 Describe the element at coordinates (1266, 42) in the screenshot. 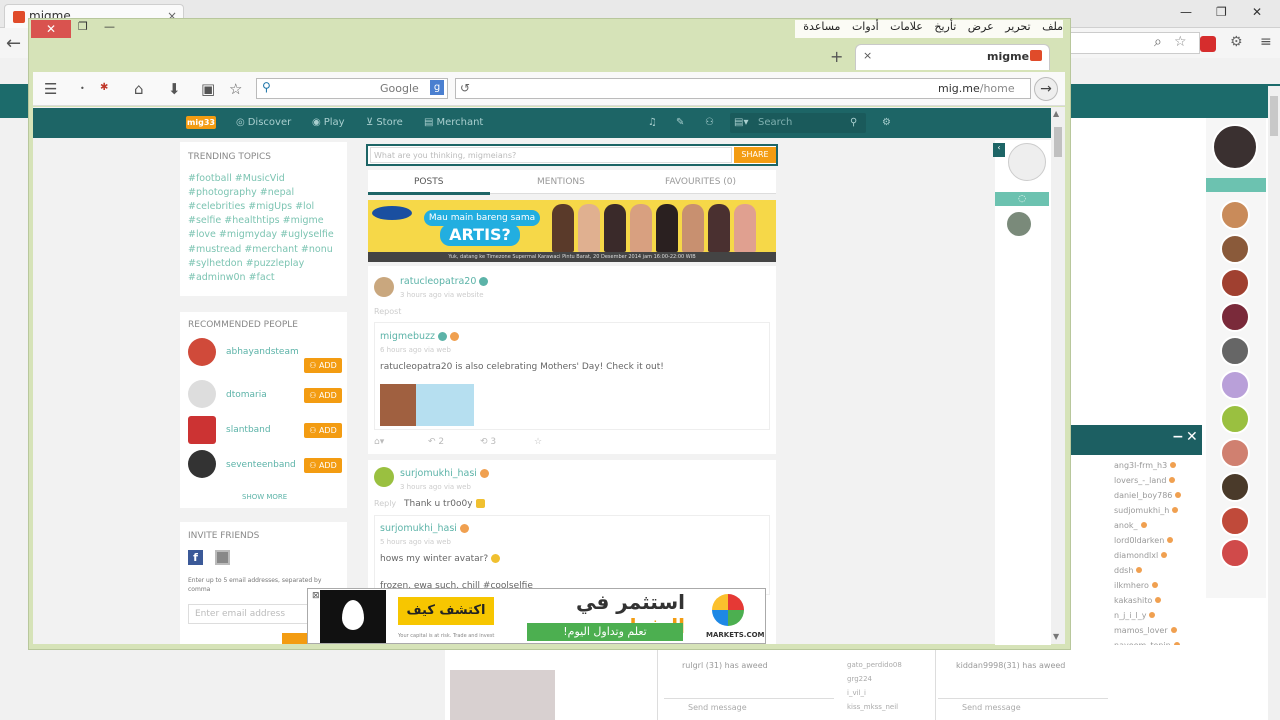

I see `menu-icon: ≡` at that location.